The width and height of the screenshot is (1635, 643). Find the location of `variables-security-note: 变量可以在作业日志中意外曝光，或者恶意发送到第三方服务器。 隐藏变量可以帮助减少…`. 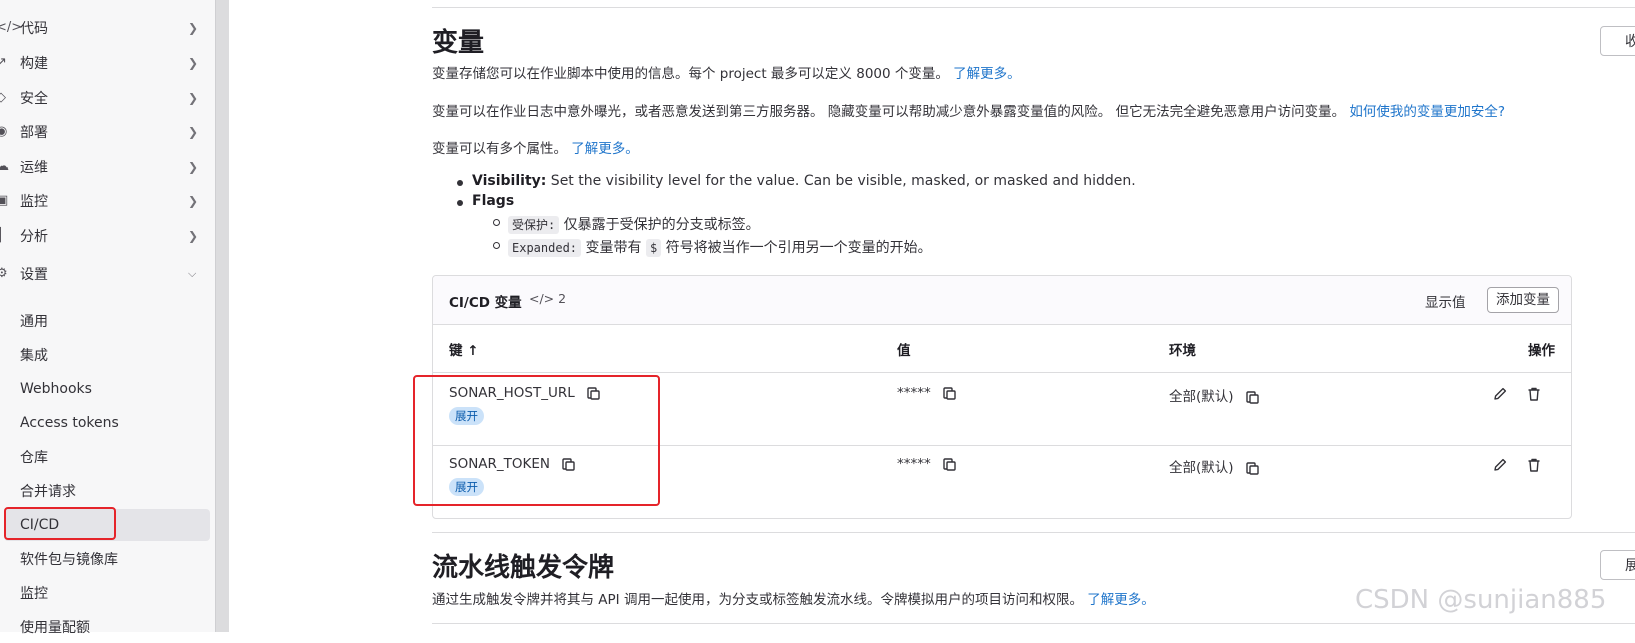

variables-security-note: 变量可以在作业日志中意外曝光，或者恶意发送到第三方服务器。 隐藏变量可以帮助减少… is located at coordinates (968, 110).